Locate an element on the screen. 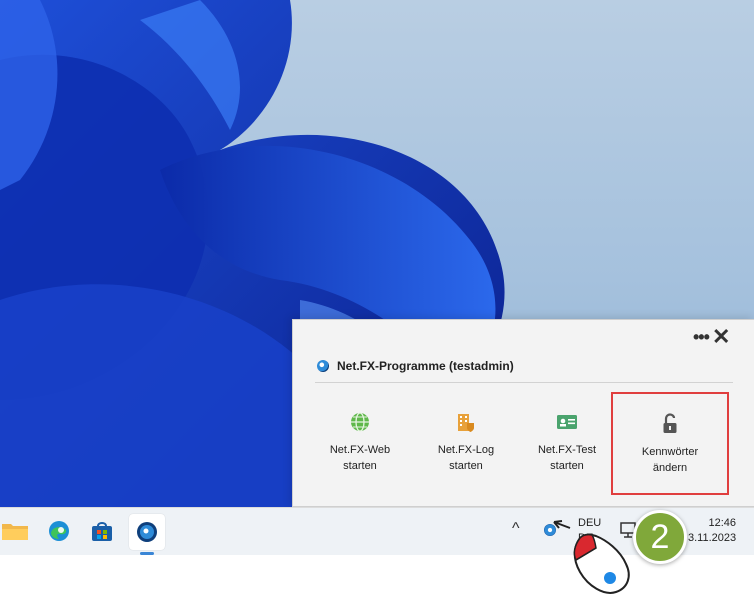 This screenshot has height=610, width=754. step-number-badge: 2 is located at coordinates (660, 537).